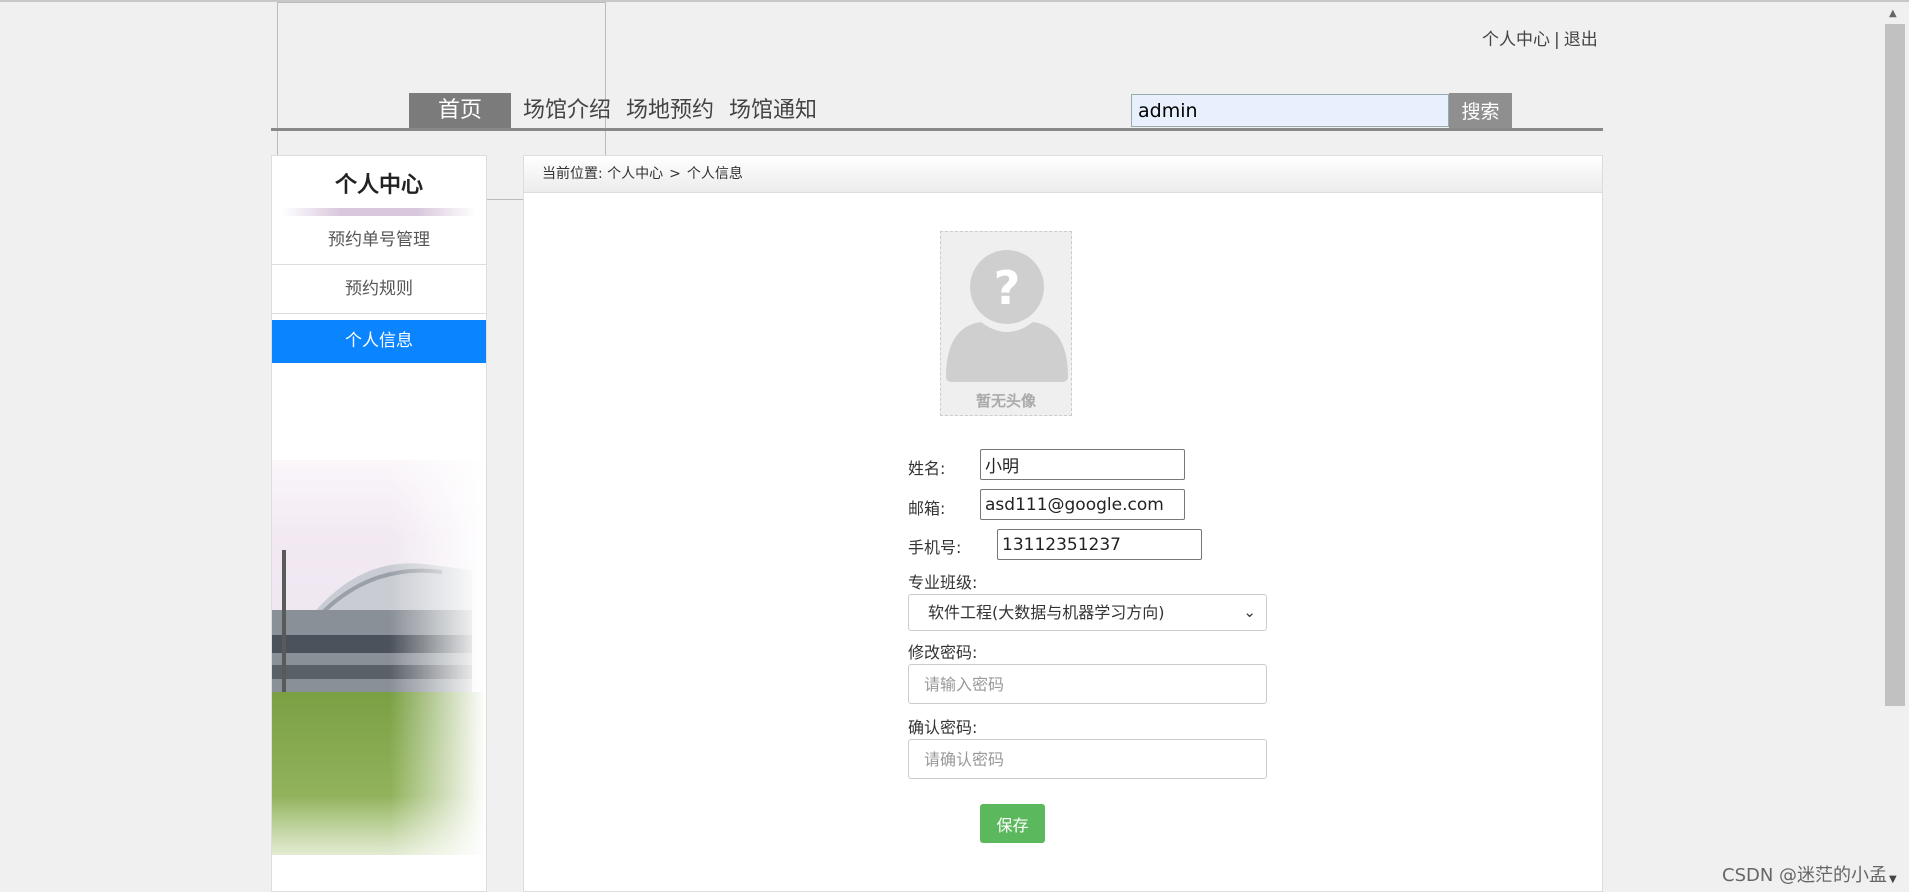 This screenshot has height=892, width=1909. I want to click on confirm-password-label: 确认密码:, so click(943, 727).